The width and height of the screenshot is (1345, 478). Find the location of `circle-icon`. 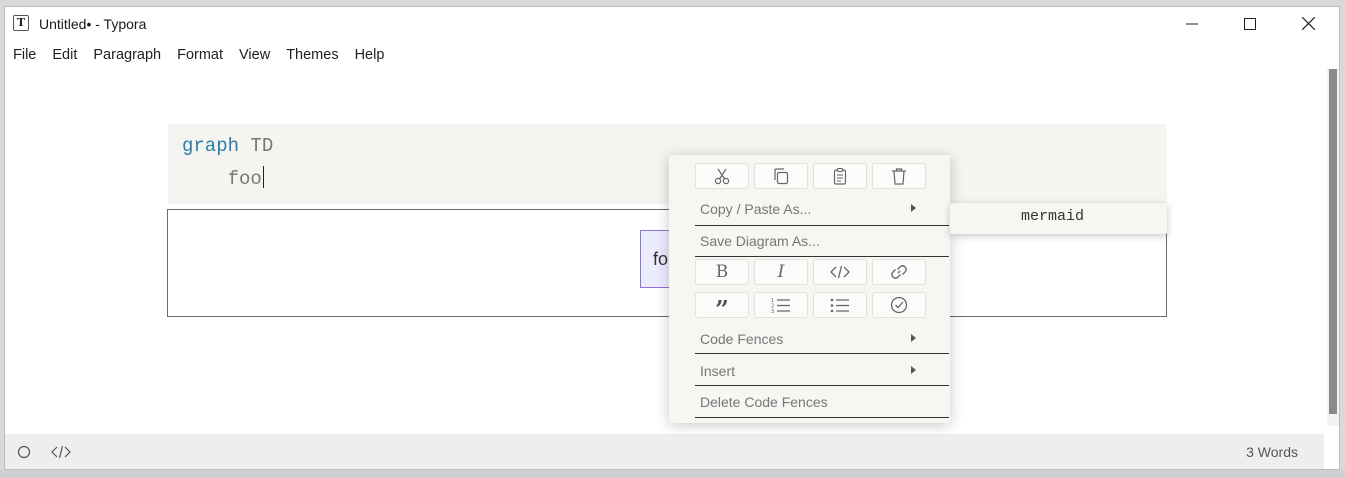

circle-icon is located at coordinates (24, 452).